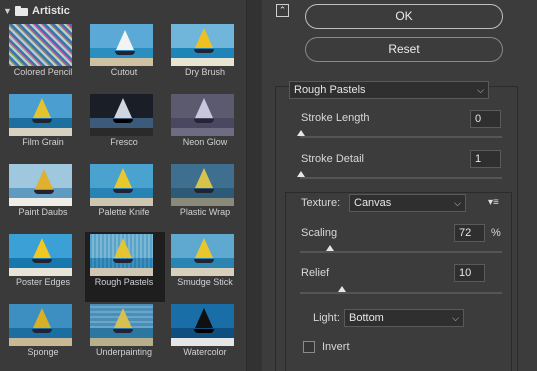  Describe the element at coordinates (330, 248) in the screenshot. I see `scaling-knob` at that location.